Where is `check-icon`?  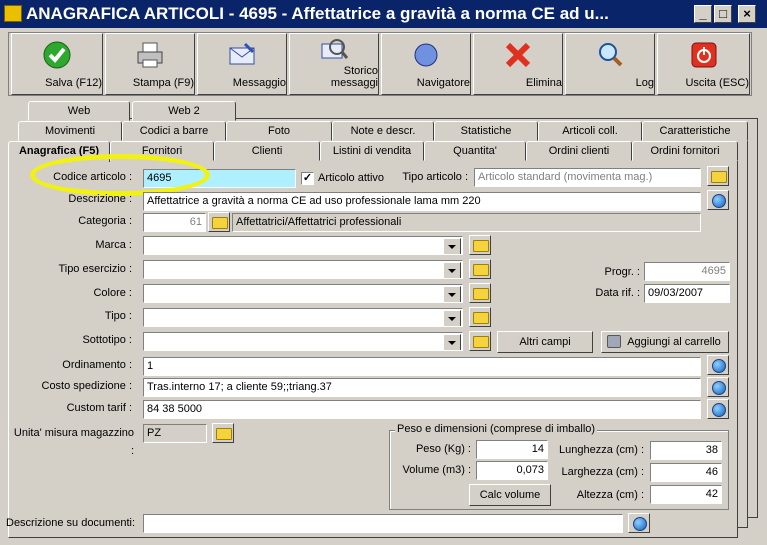
check-icon is located at coordinates (57, 55).